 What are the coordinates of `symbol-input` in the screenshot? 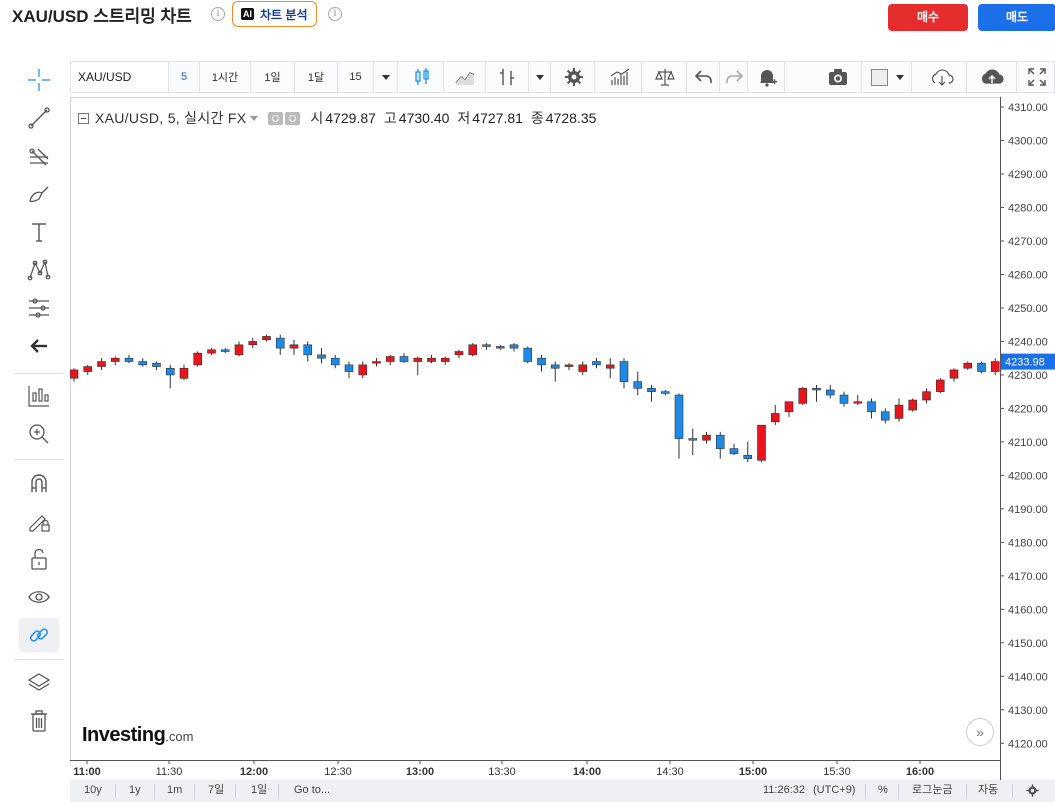 It's located at (120, 77).